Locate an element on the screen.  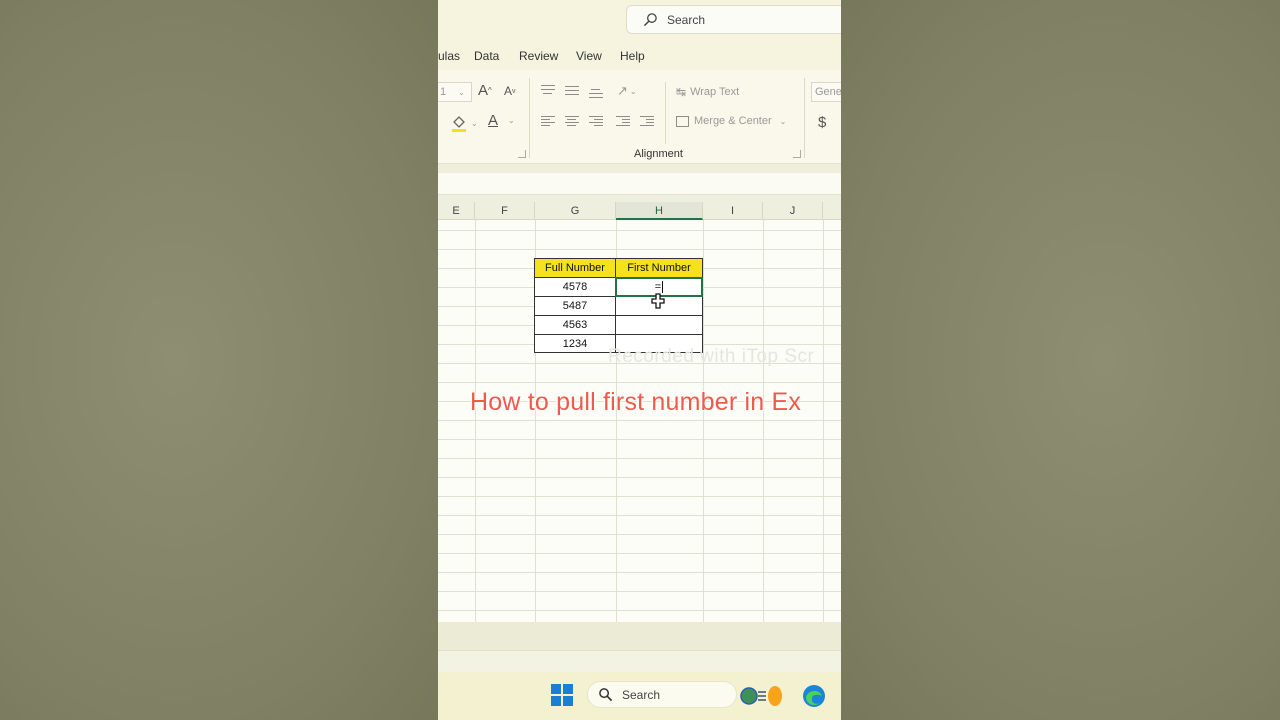
column-header-h: H is located at coordinates (659, 211).